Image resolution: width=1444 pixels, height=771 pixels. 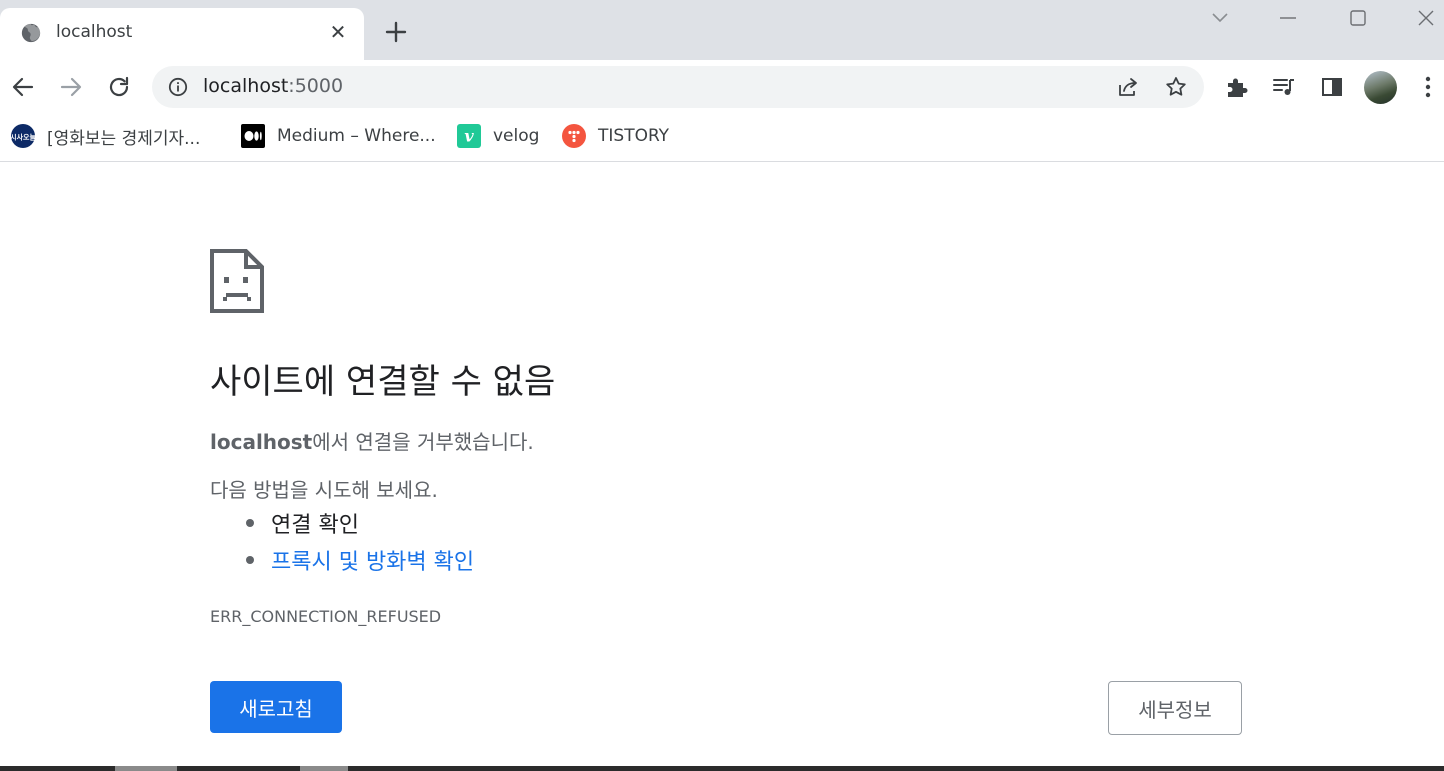 I want to click on svg-text: v, so click(x=469, y=136).